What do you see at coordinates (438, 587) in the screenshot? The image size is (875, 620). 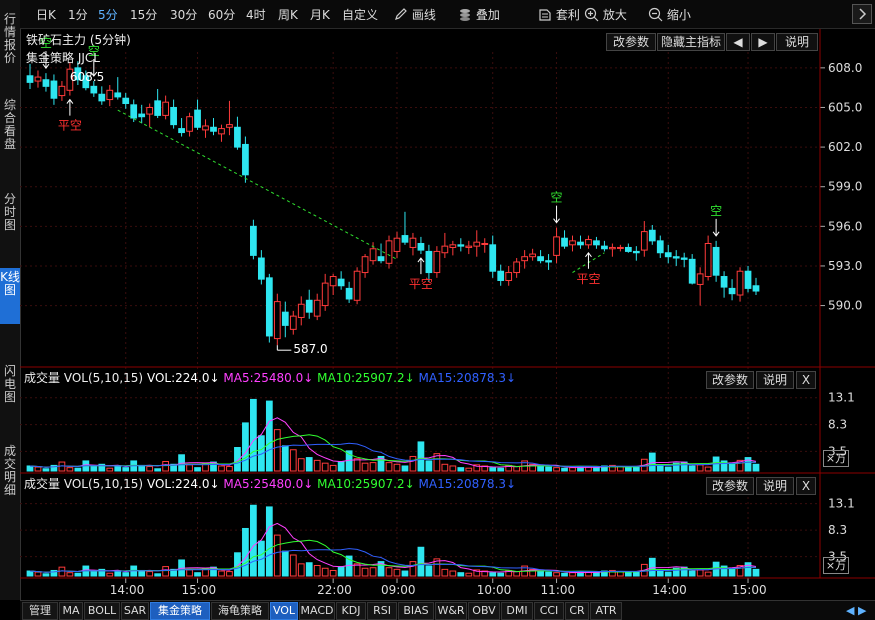 I see `time-axis: 14:00 15:00 22:00 09:00 10:00 11:00 14:00 15:00` at bounding box center [438, 587].